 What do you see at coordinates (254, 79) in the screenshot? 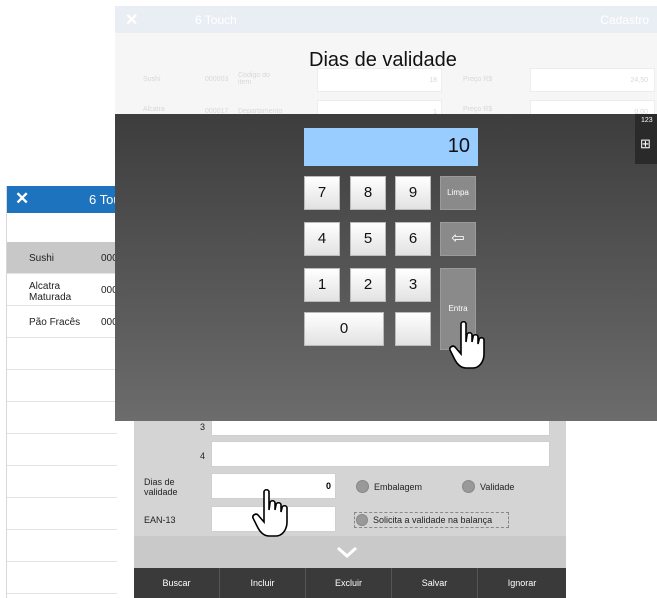
I see `faded-field-label: Código do item` at bounding box center [254, 79].